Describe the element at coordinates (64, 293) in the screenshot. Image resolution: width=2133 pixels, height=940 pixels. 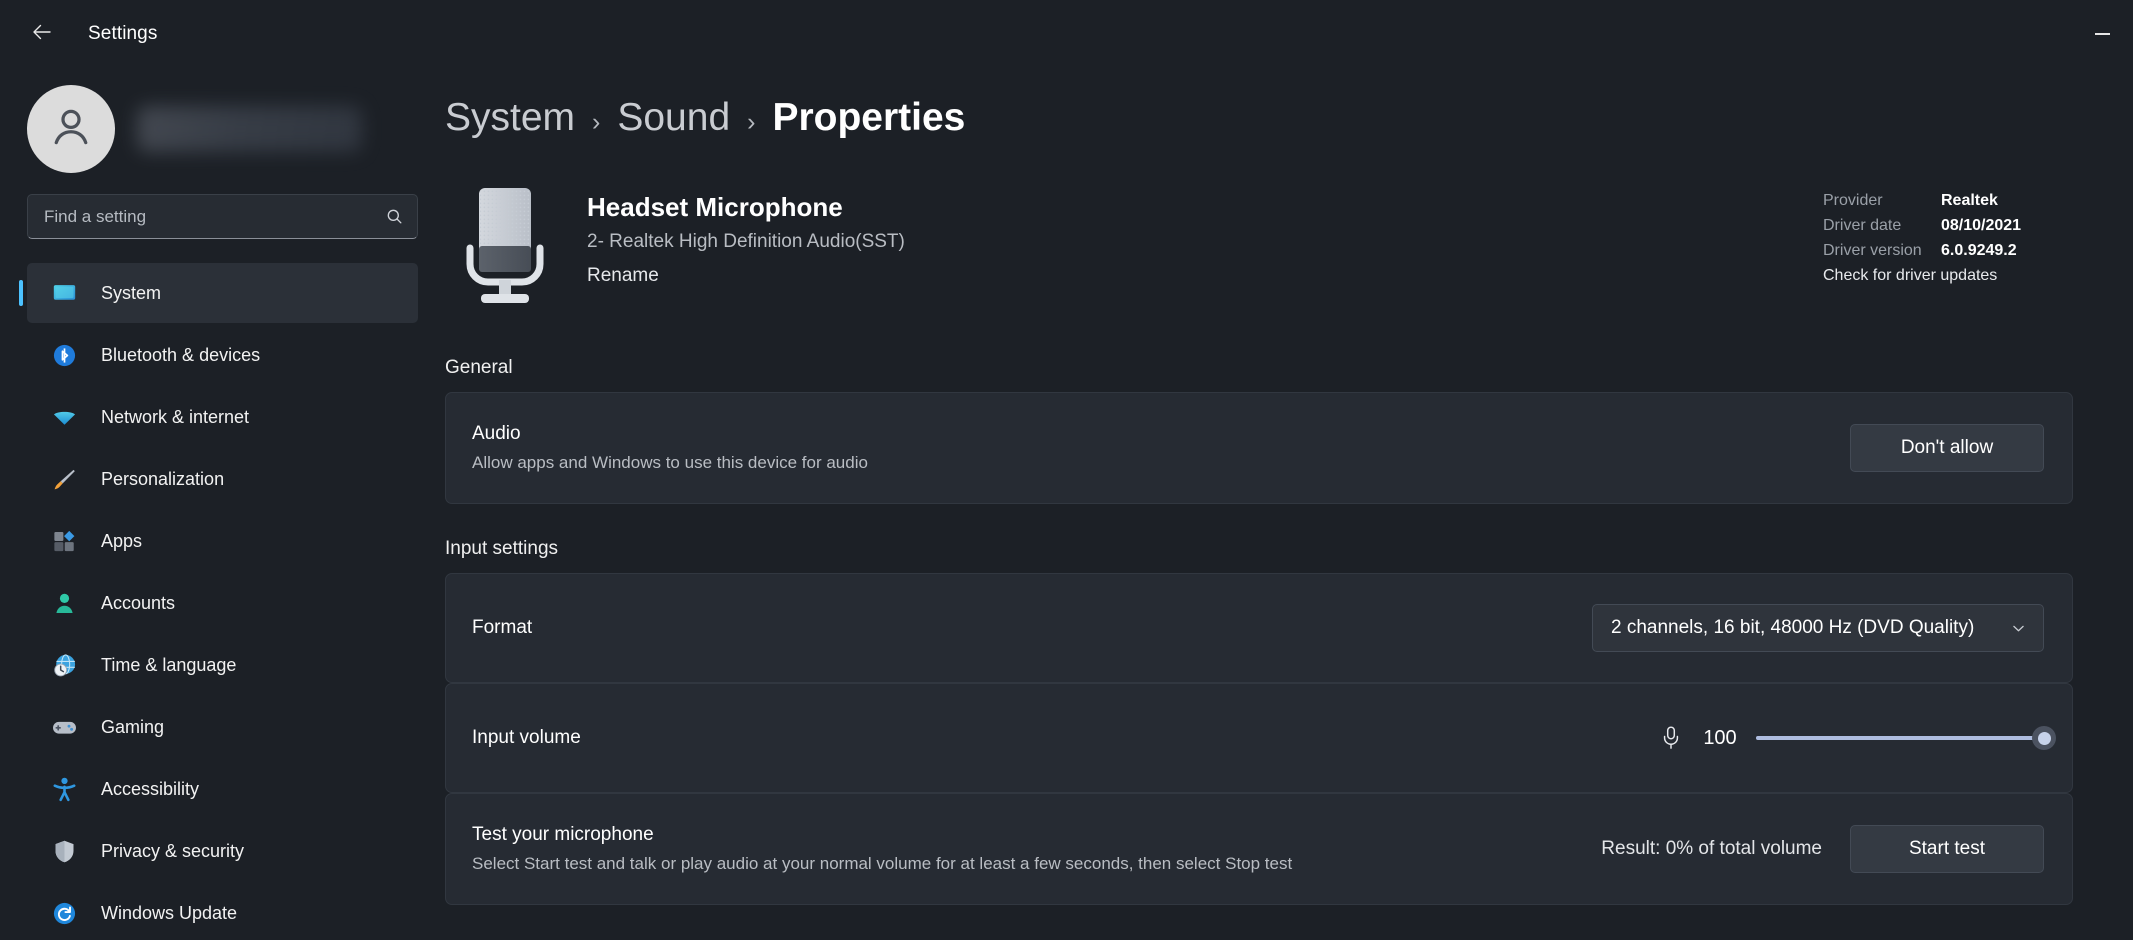
I see `monitor-icon` at that location.